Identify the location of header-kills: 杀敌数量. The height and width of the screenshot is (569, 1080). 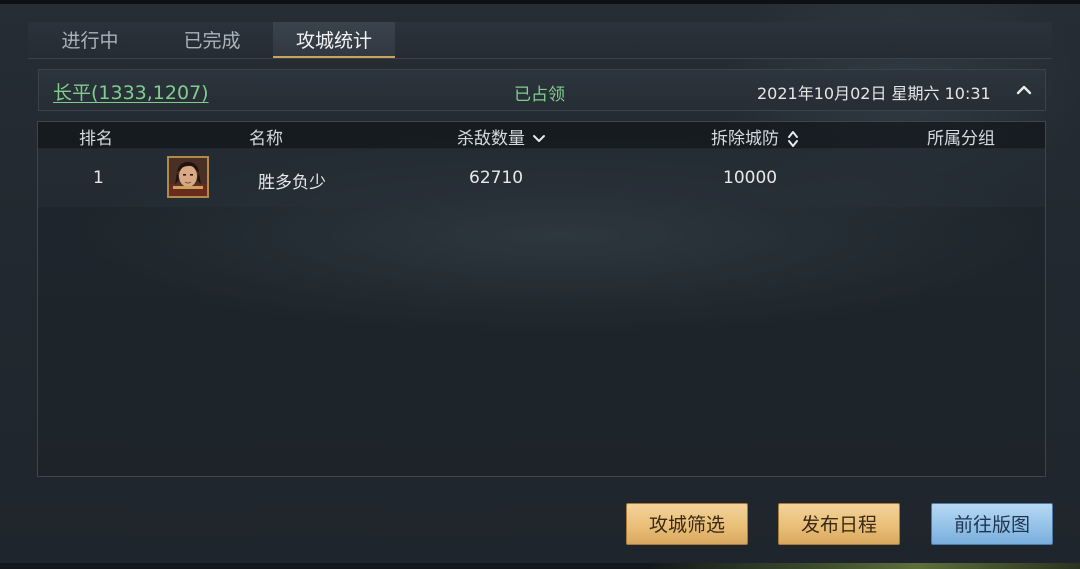
(501, 136).